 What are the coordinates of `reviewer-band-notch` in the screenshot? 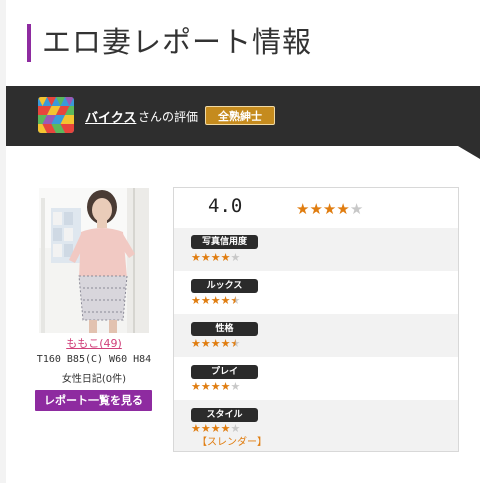 It's located at (469, 152).